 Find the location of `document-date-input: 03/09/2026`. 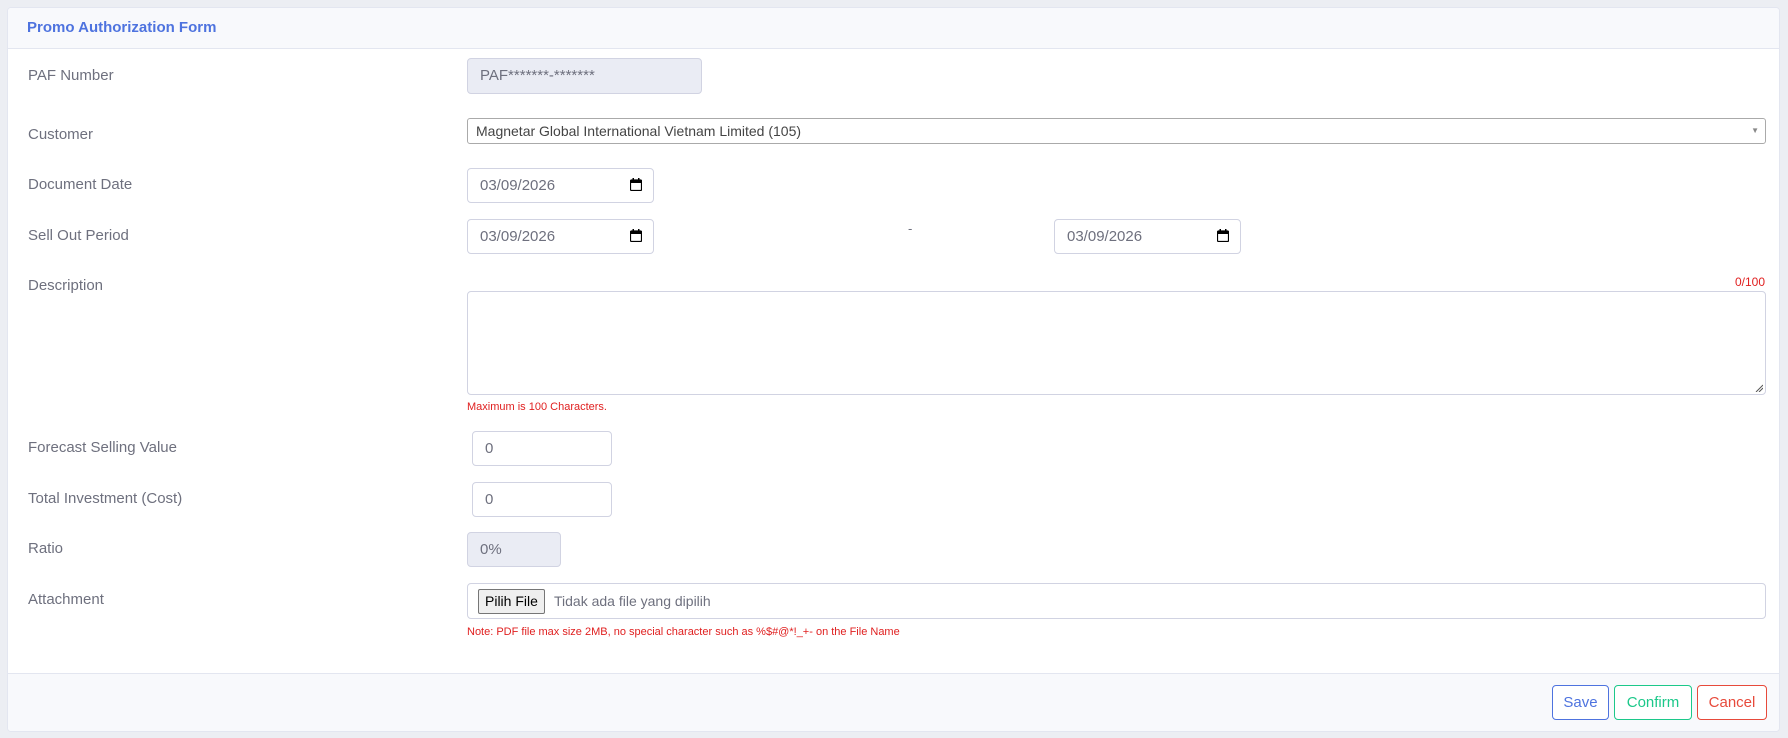

document-date-input: 03/09/2026 is located at coordinates (560, 185).